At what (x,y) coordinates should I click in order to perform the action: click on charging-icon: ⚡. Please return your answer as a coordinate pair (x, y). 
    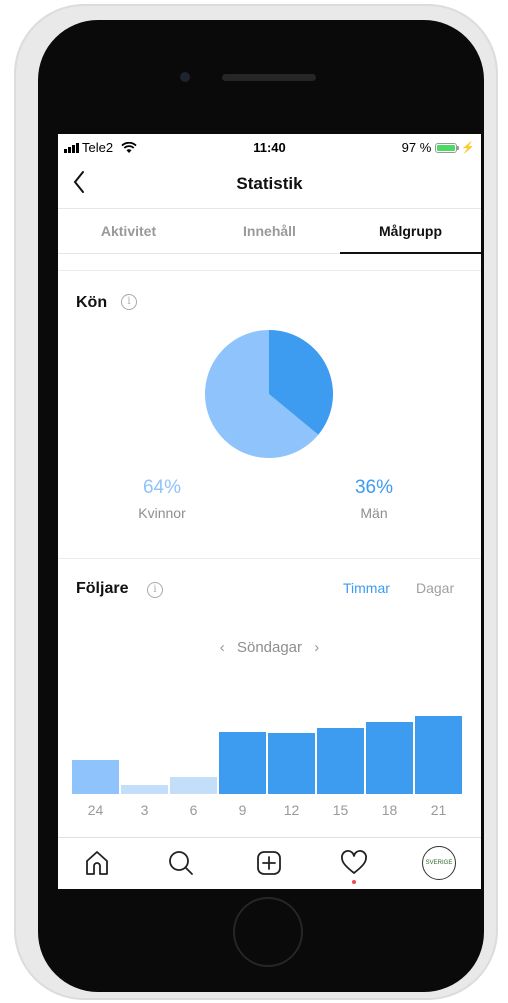
    Looking at the image, I should click on (468, 148).